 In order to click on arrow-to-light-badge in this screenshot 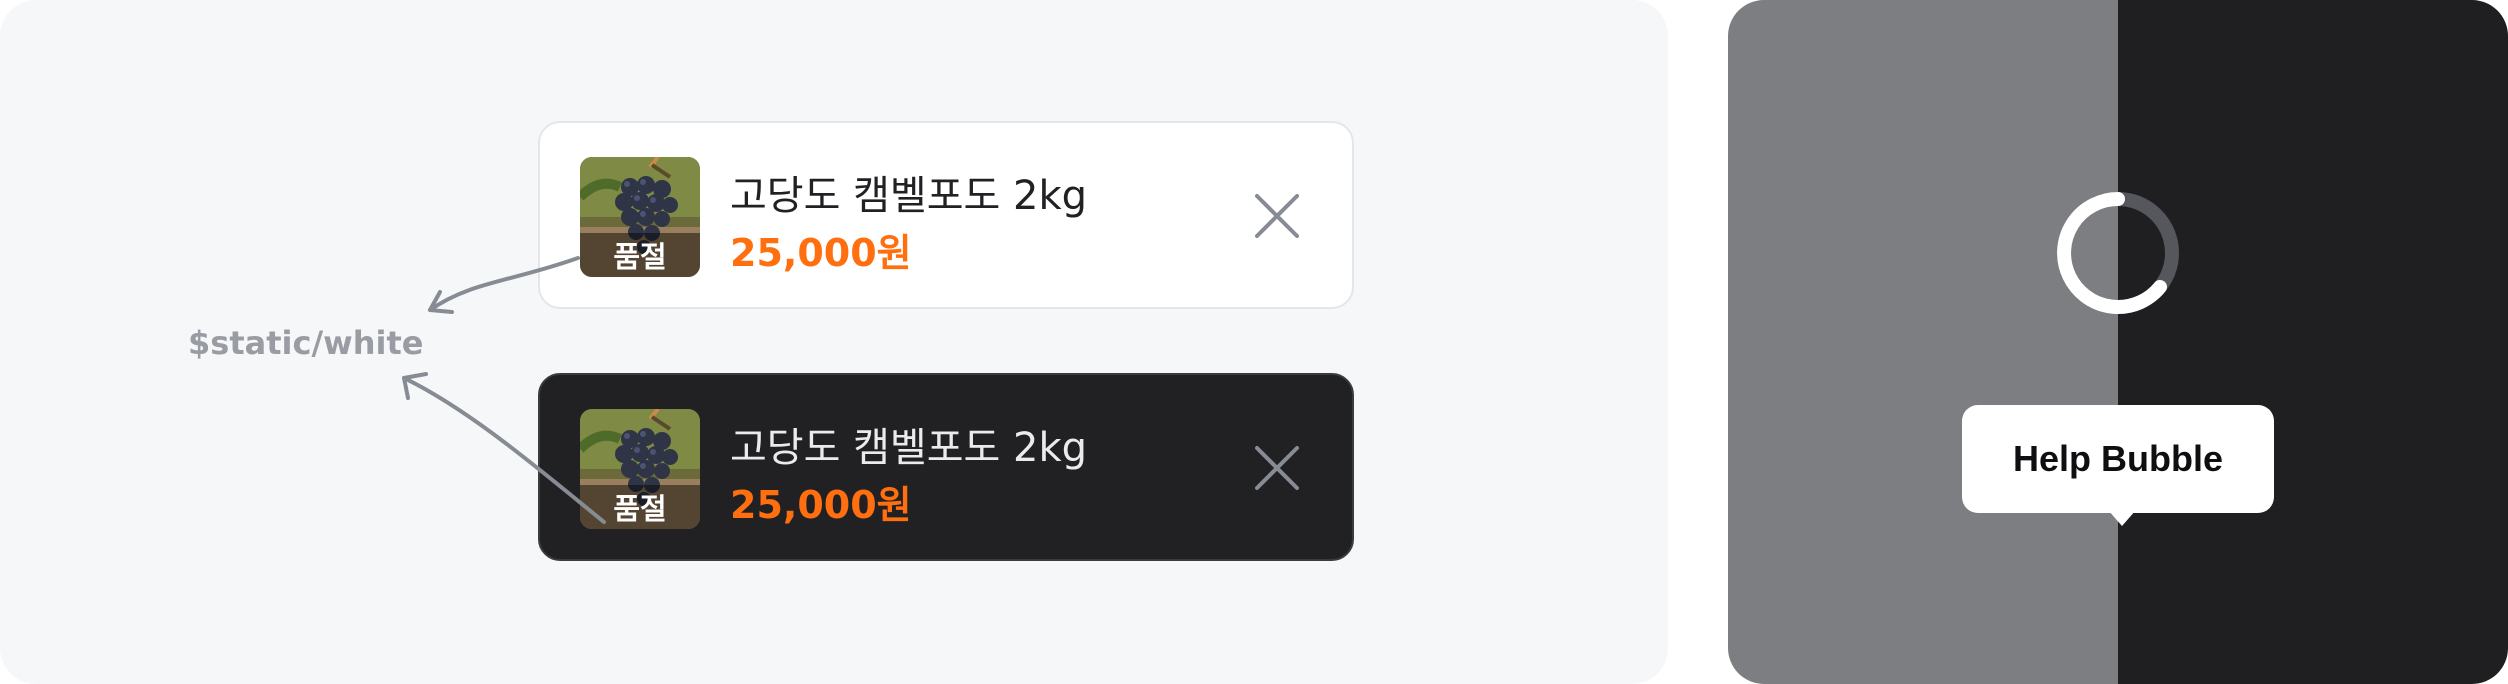, I will do `click(504, 284)`.